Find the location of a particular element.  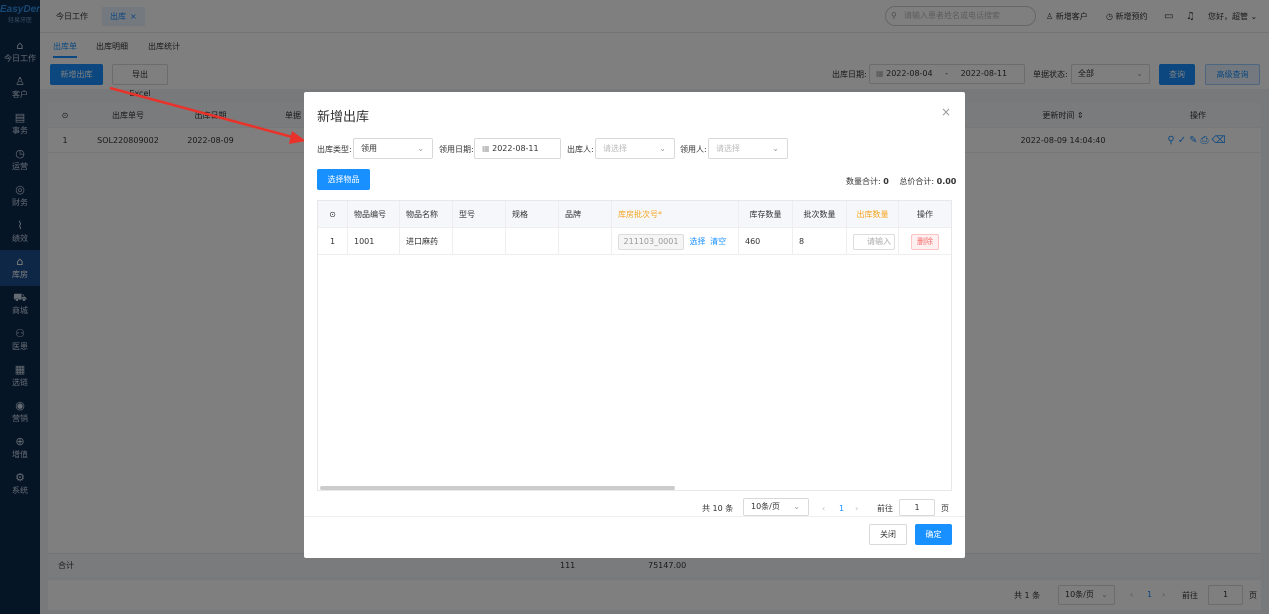

date-picker: ▦ 2022-08-11 is located at coordinates (517, 148).